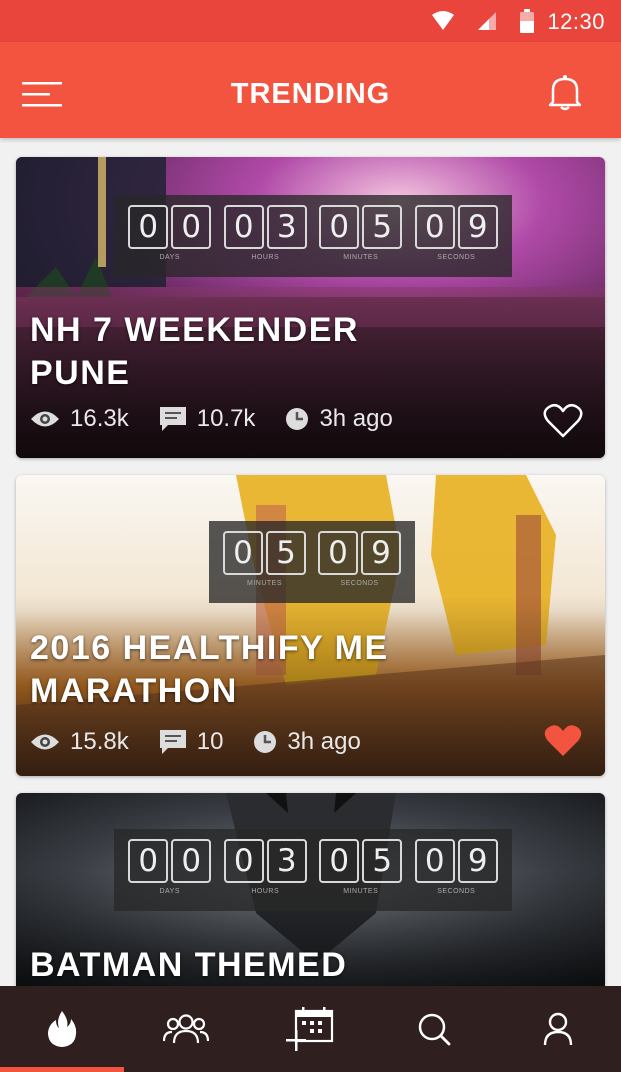 This screenshot has width=621, height=1072. I want to click on event-title: NH 7 WEEKENDER PUNE, so click(194, 351).